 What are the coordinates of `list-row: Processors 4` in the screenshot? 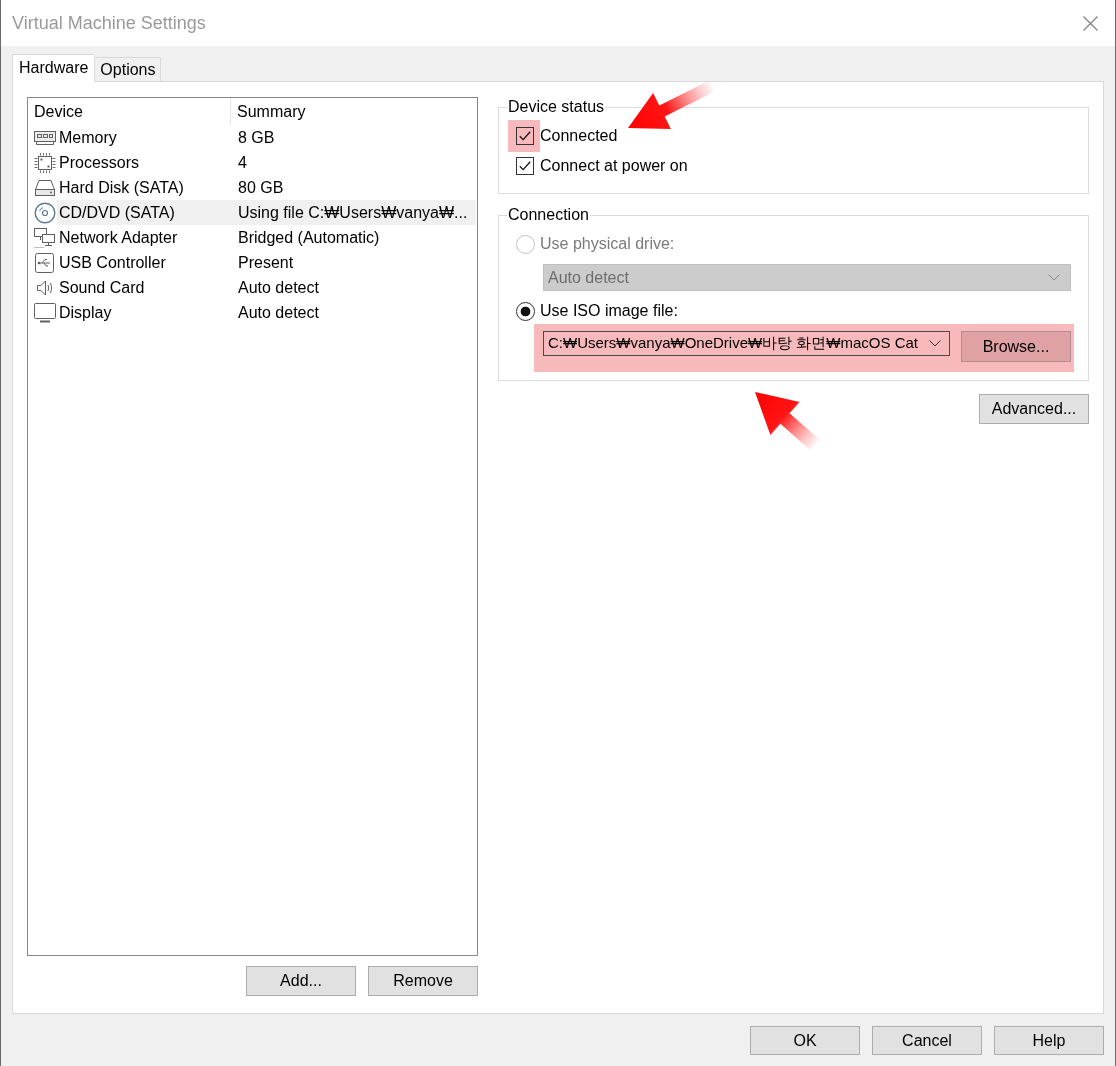 It's located at (266, 162).